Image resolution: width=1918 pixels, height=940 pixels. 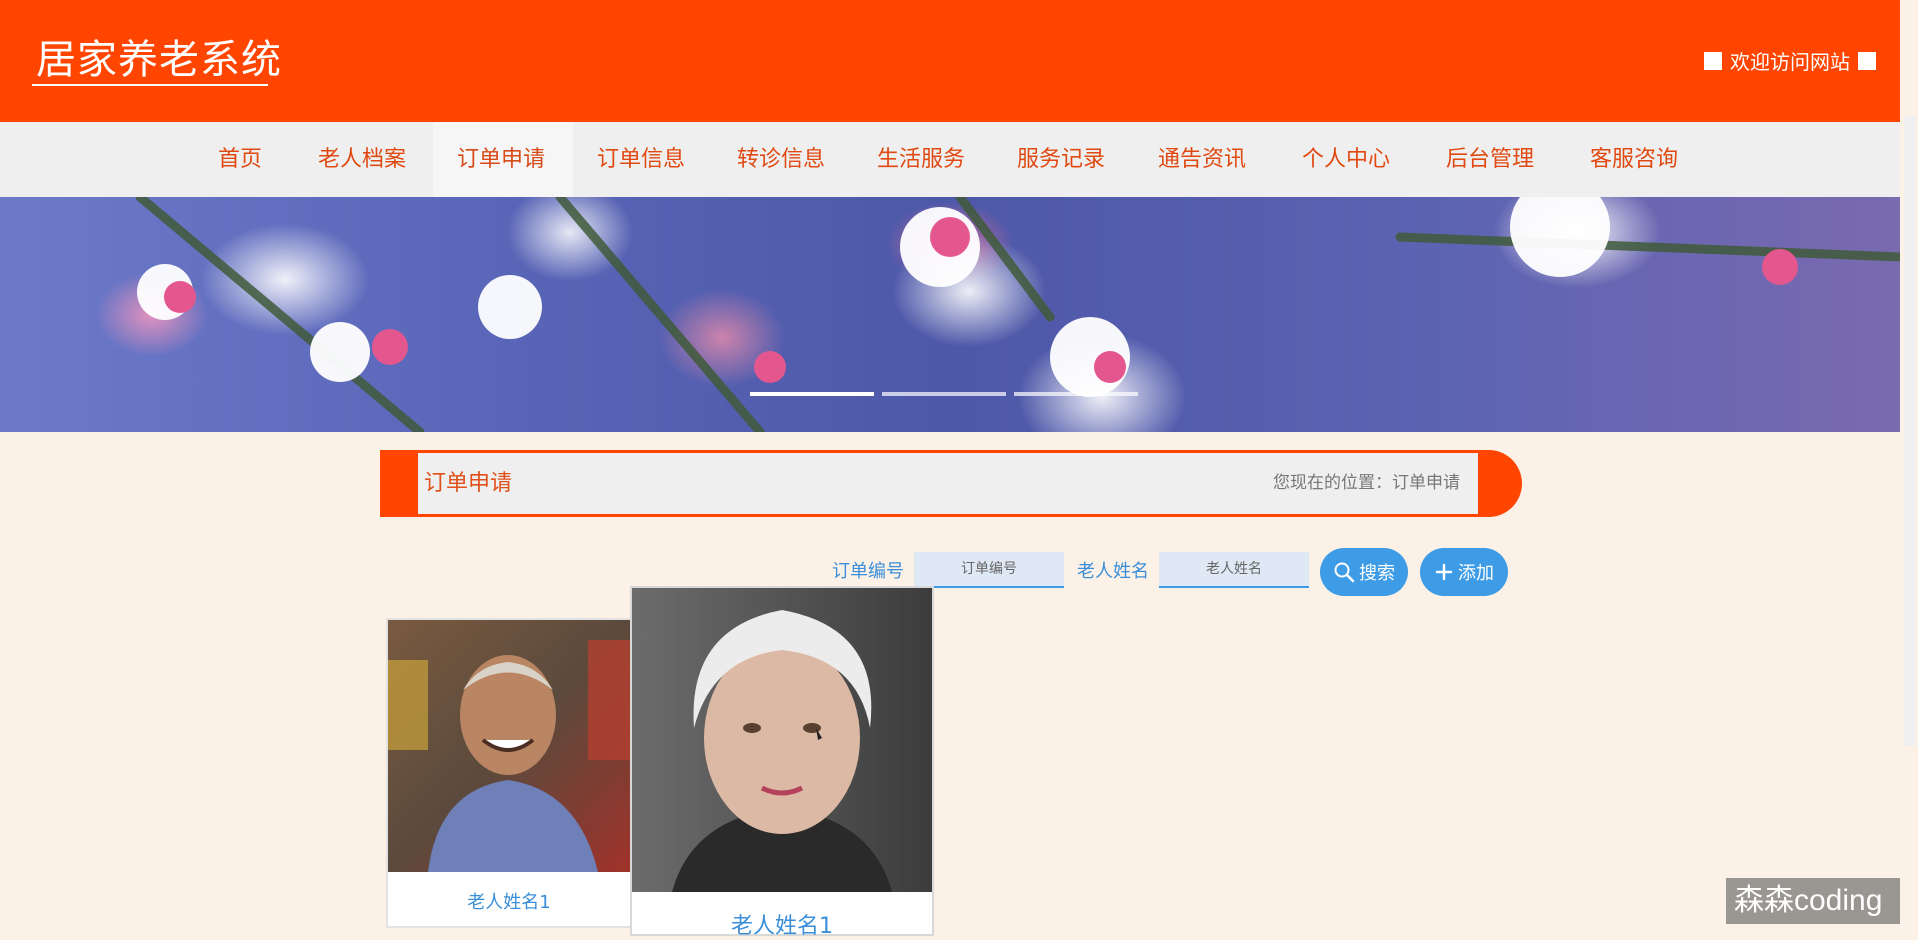 I want to click on order-no-input, so click(x=989, y=570).